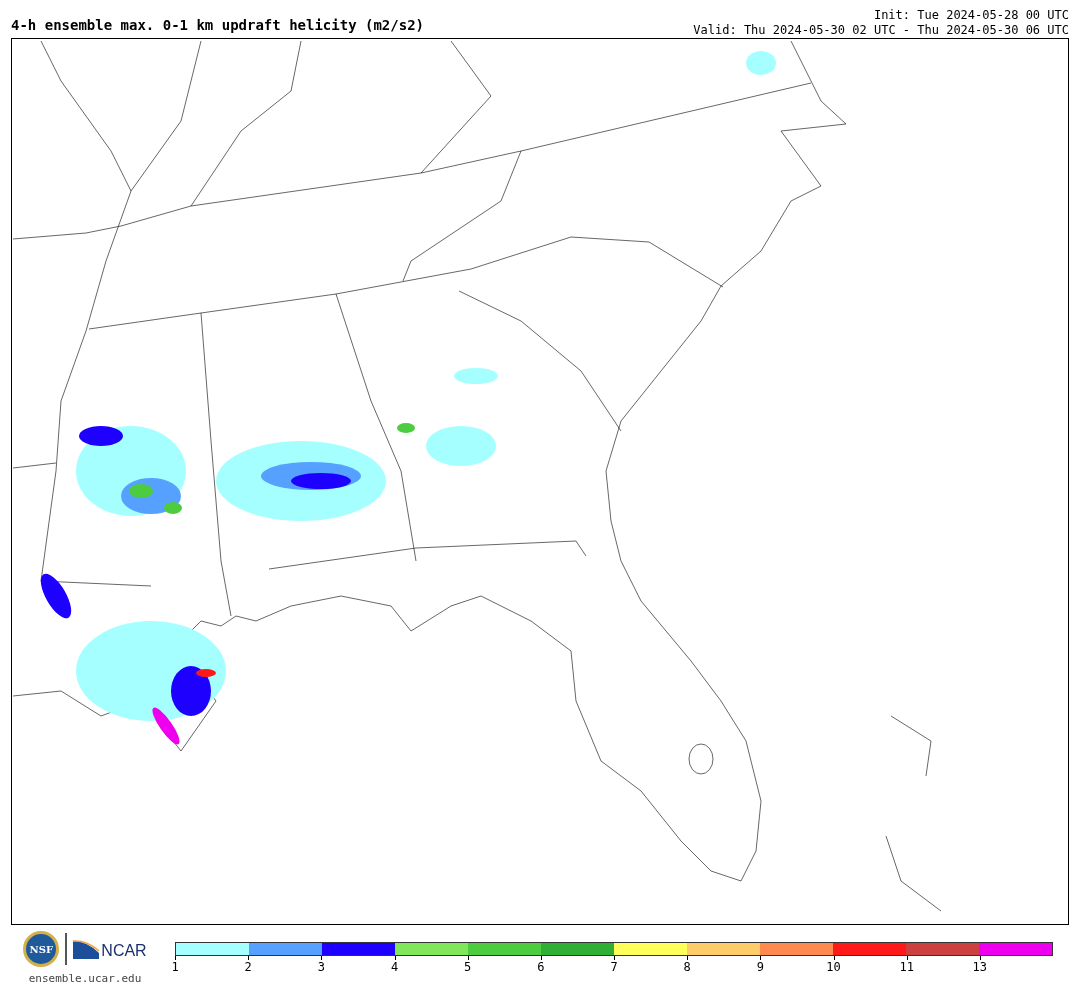  Describe the element at coordinates (760, 967) in the screenshot. I see `colorbar-label: 9` at that location.